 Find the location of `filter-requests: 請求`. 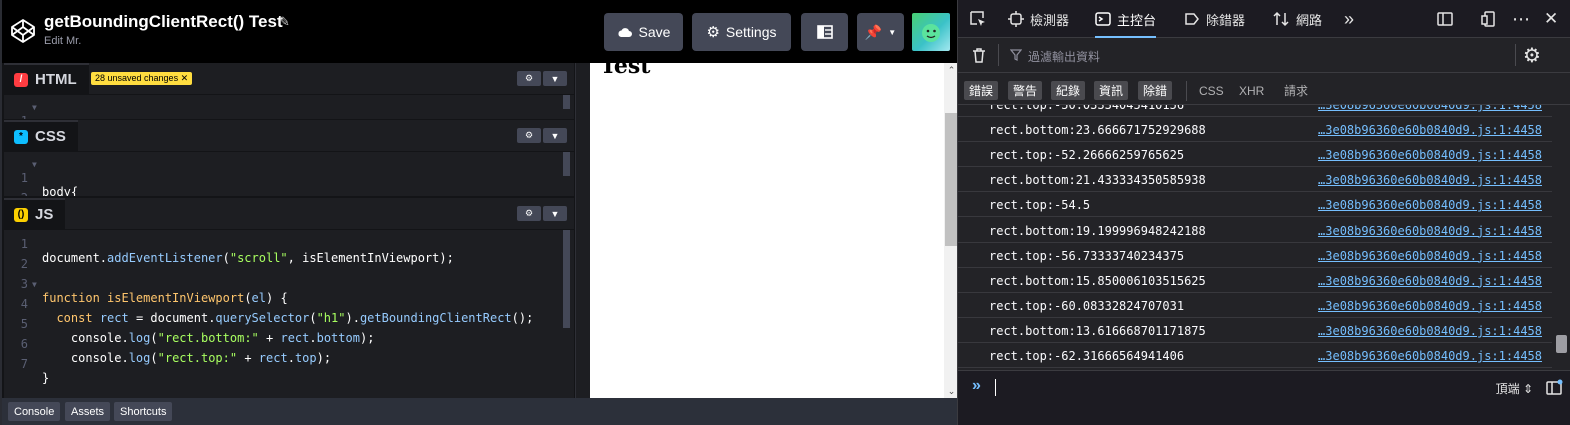

filter-requests: 請求 is located at coordinates (1296, 90).